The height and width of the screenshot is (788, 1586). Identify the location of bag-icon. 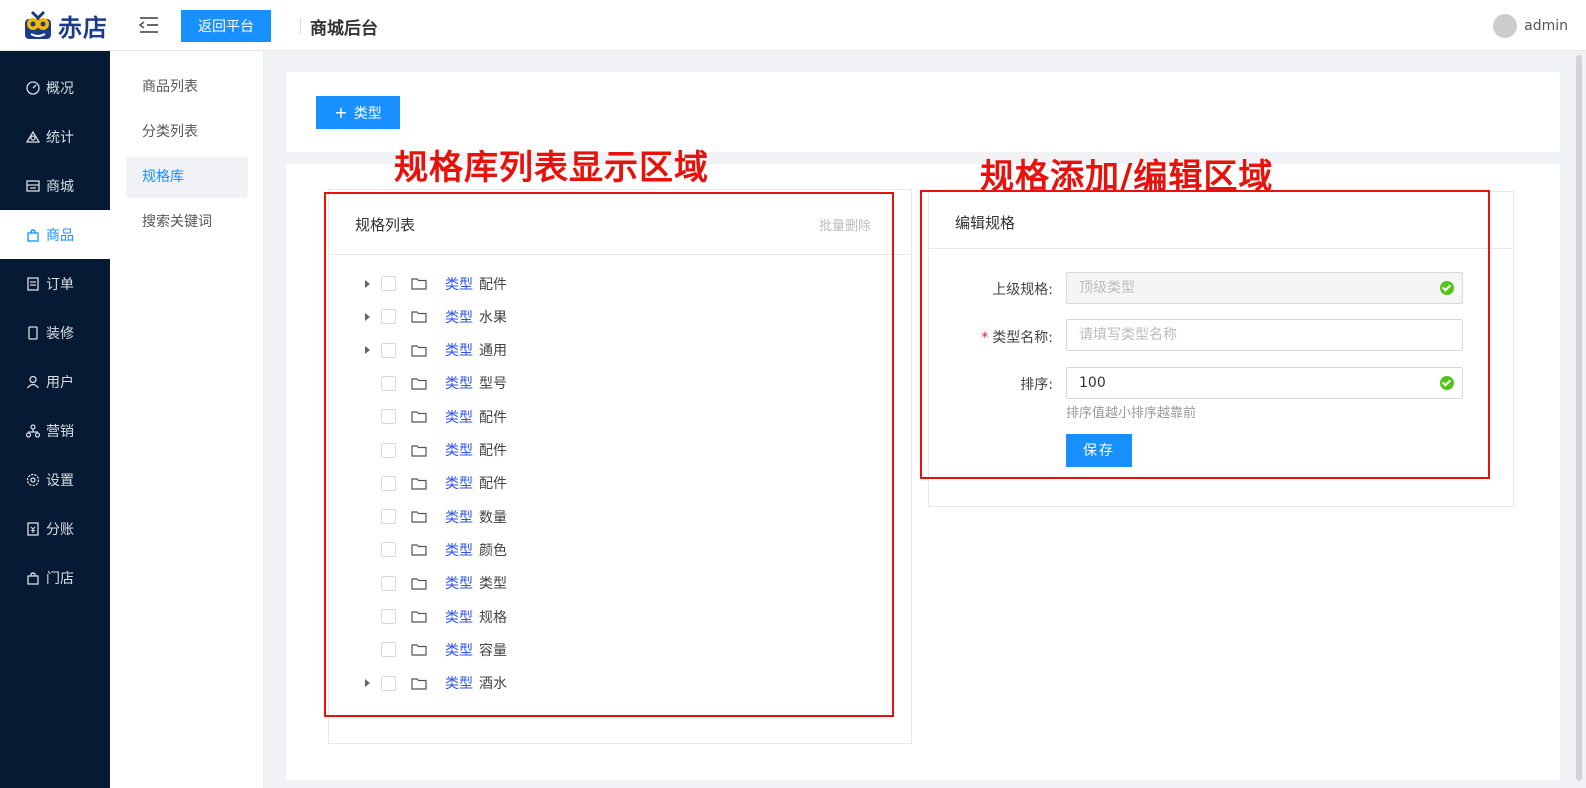
(33, 235).